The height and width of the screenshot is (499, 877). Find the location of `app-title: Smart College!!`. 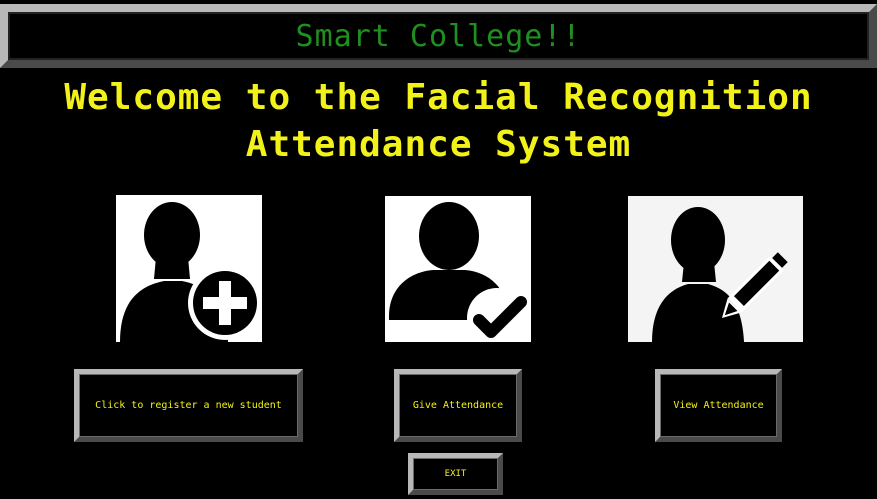

app-title: Smart College!! is located at coordinates (438, 36).